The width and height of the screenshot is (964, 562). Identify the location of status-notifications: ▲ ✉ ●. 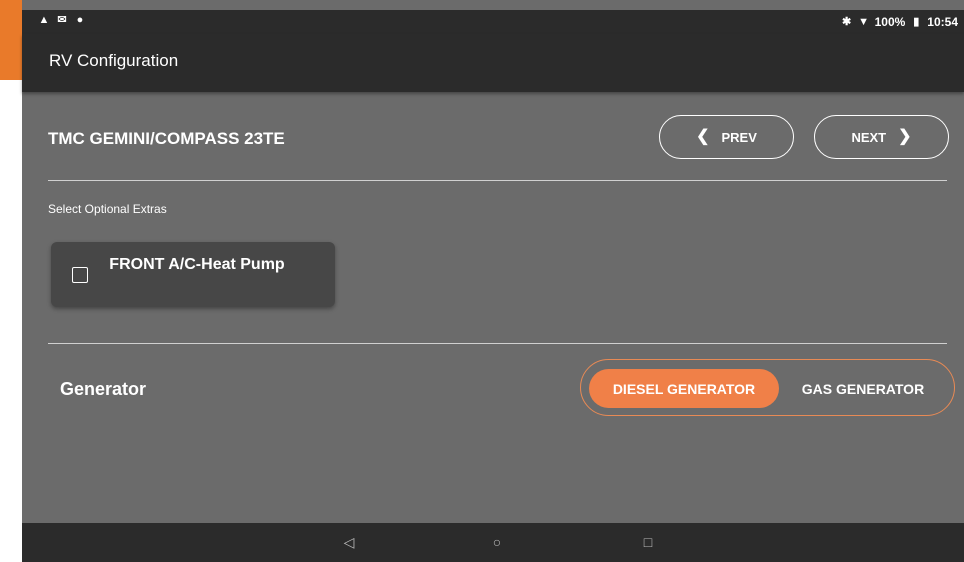
(62, 20).